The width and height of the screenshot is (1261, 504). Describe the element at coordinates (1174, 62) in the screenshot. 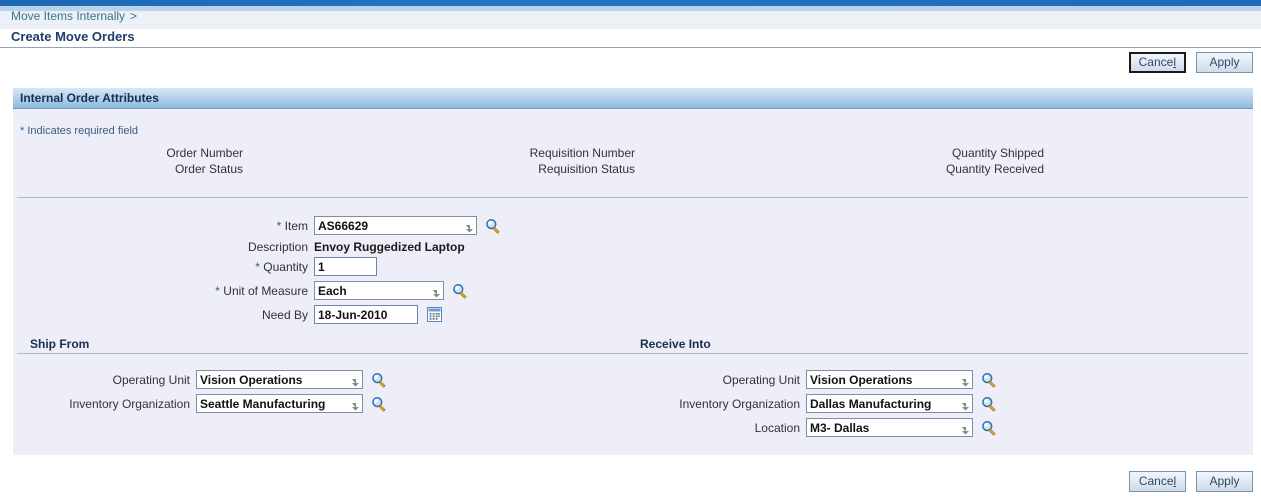

I see `cancel-button-top-accesskey: l` at that location.